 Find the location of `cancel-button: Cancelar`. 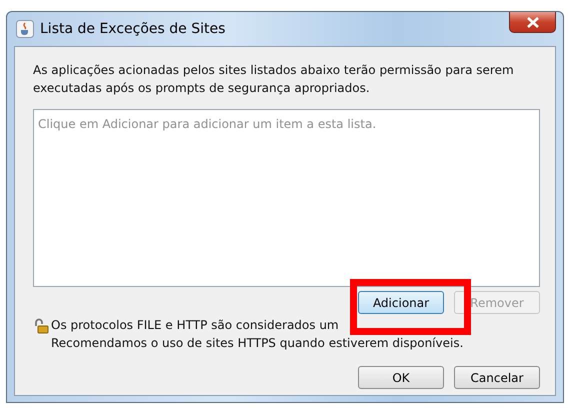

cancel-button: Cancelar is located at coordinates (497, 377).